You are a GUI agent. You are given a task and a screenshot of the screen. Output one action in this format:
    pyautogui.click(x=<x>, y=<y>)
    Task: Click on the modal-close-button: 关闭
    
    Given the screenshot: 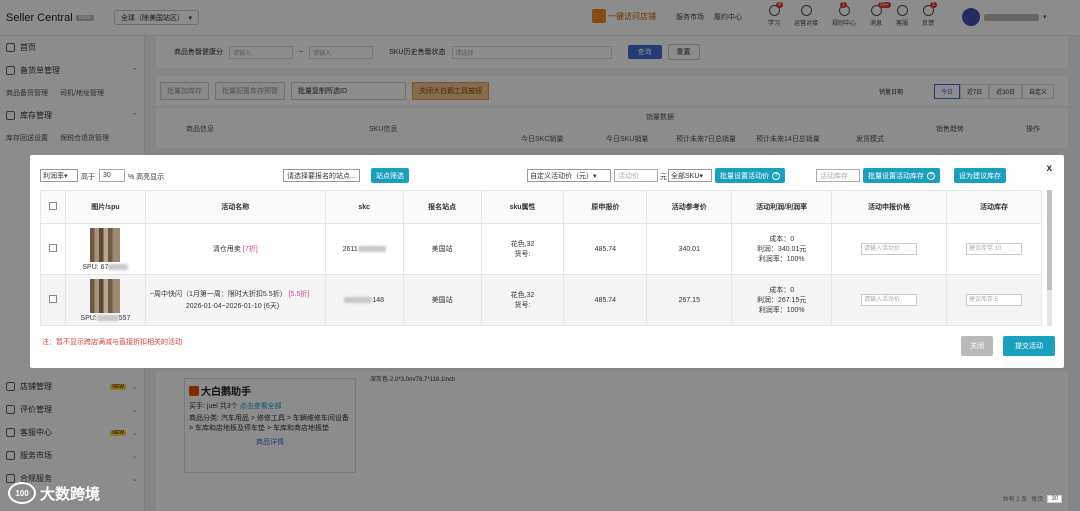 What is the action you would take?
    pyautogui.click(x=977, y=346)
    